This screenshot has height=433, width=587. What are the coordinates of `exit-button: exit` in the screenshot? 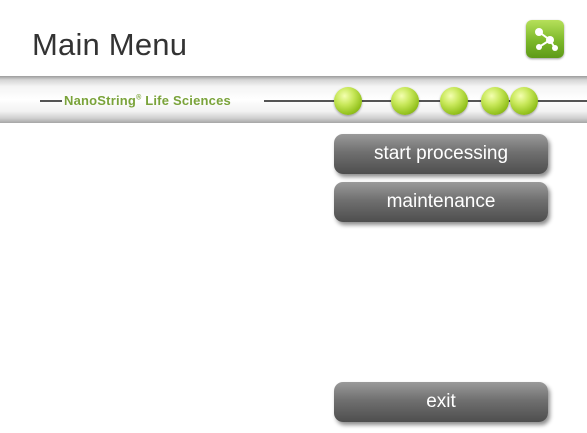 It's located at (441, 402).